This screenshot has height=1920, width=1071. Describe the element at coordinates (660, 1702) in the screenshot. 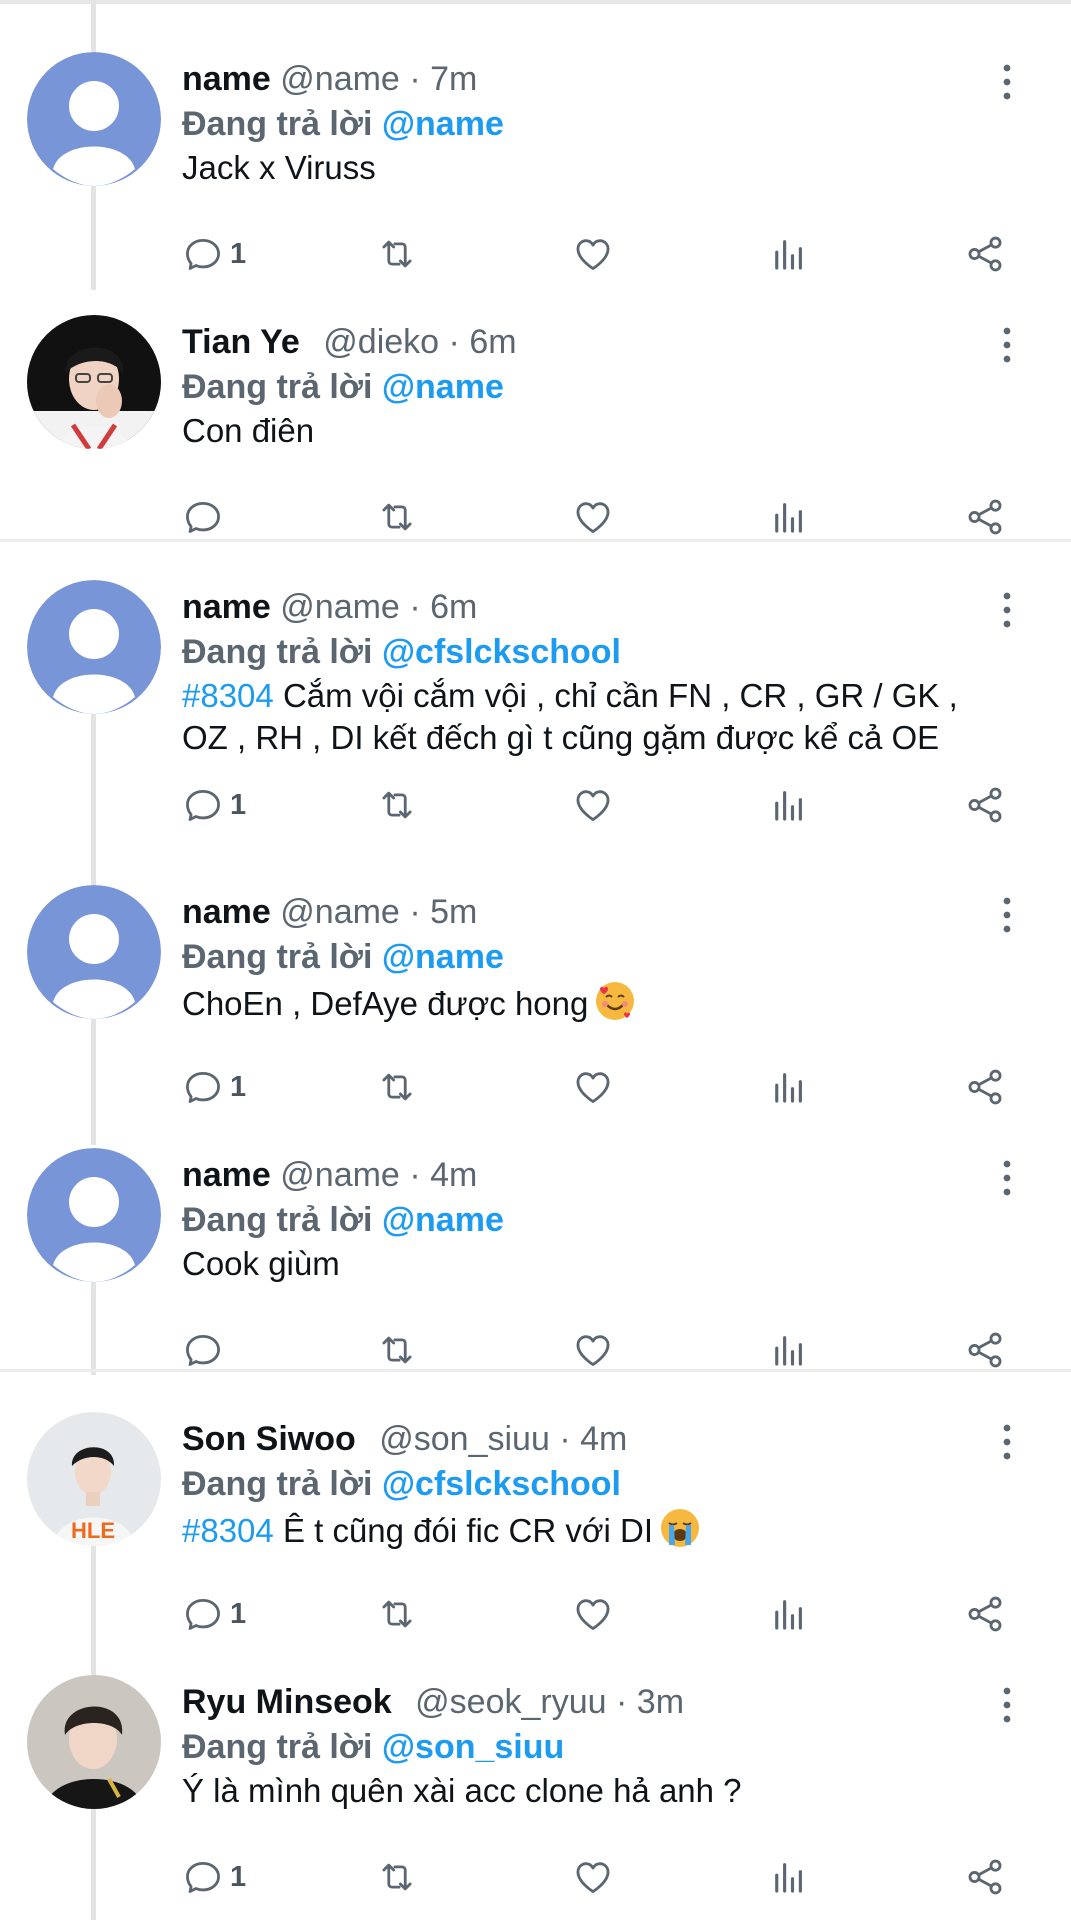

I see `timestamp: 3m` at that location.